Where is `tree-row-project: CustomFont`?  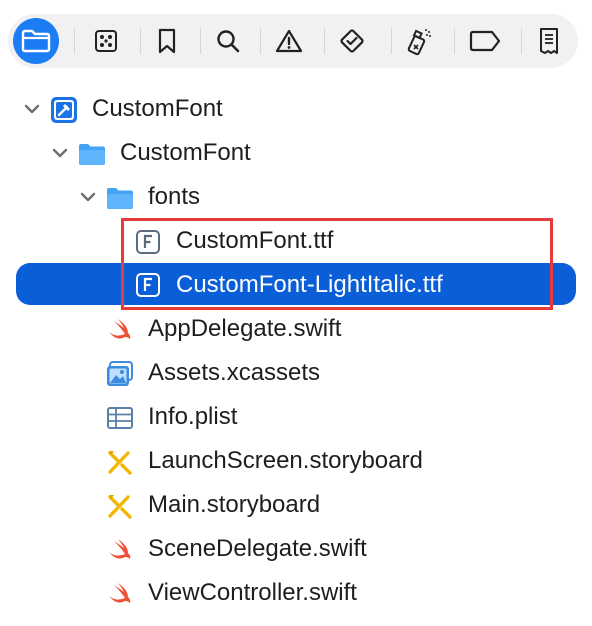
tree-row-project: CustomFont is located at coordinates (296, 109).